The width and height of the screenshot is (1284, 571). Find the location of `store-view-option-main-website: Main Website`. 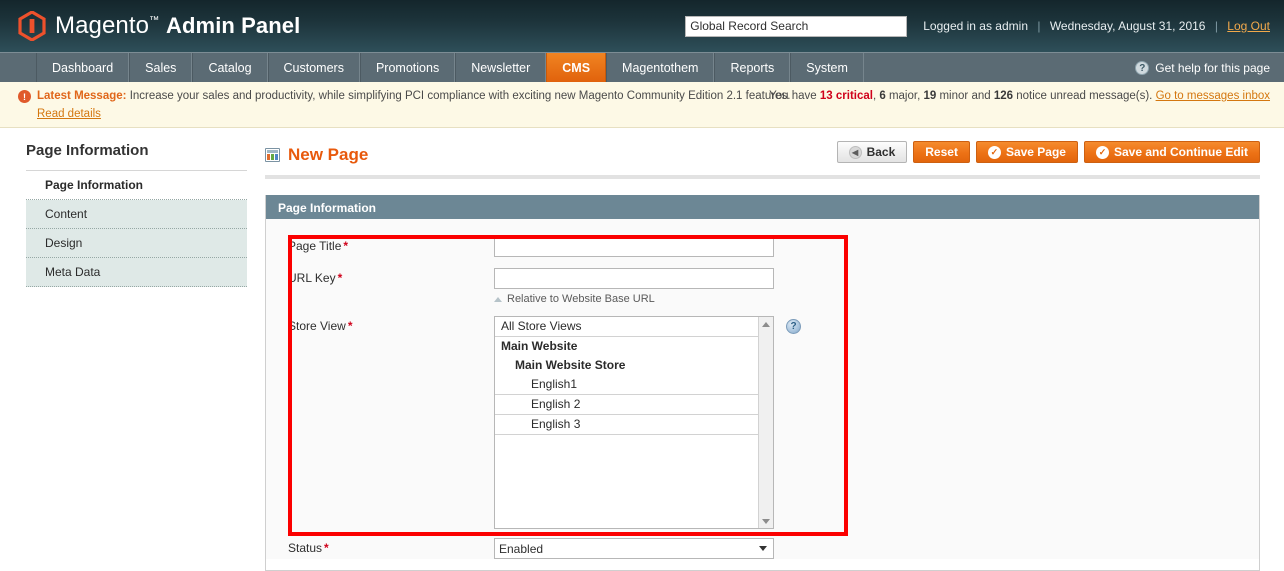

store-view-option-main-website: Main Website is located at coordinates (626, 346).